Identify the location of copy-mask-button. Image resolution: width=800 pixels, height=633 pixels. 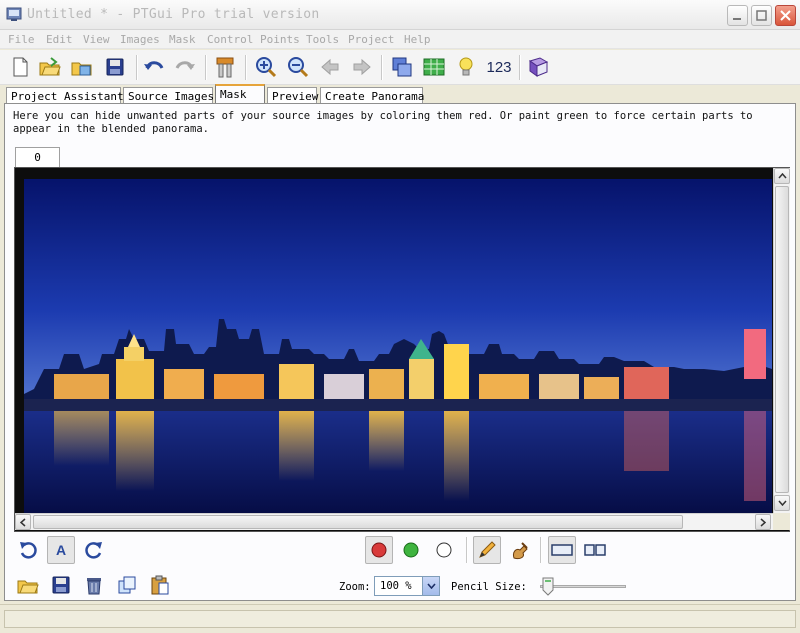
(127, 585).